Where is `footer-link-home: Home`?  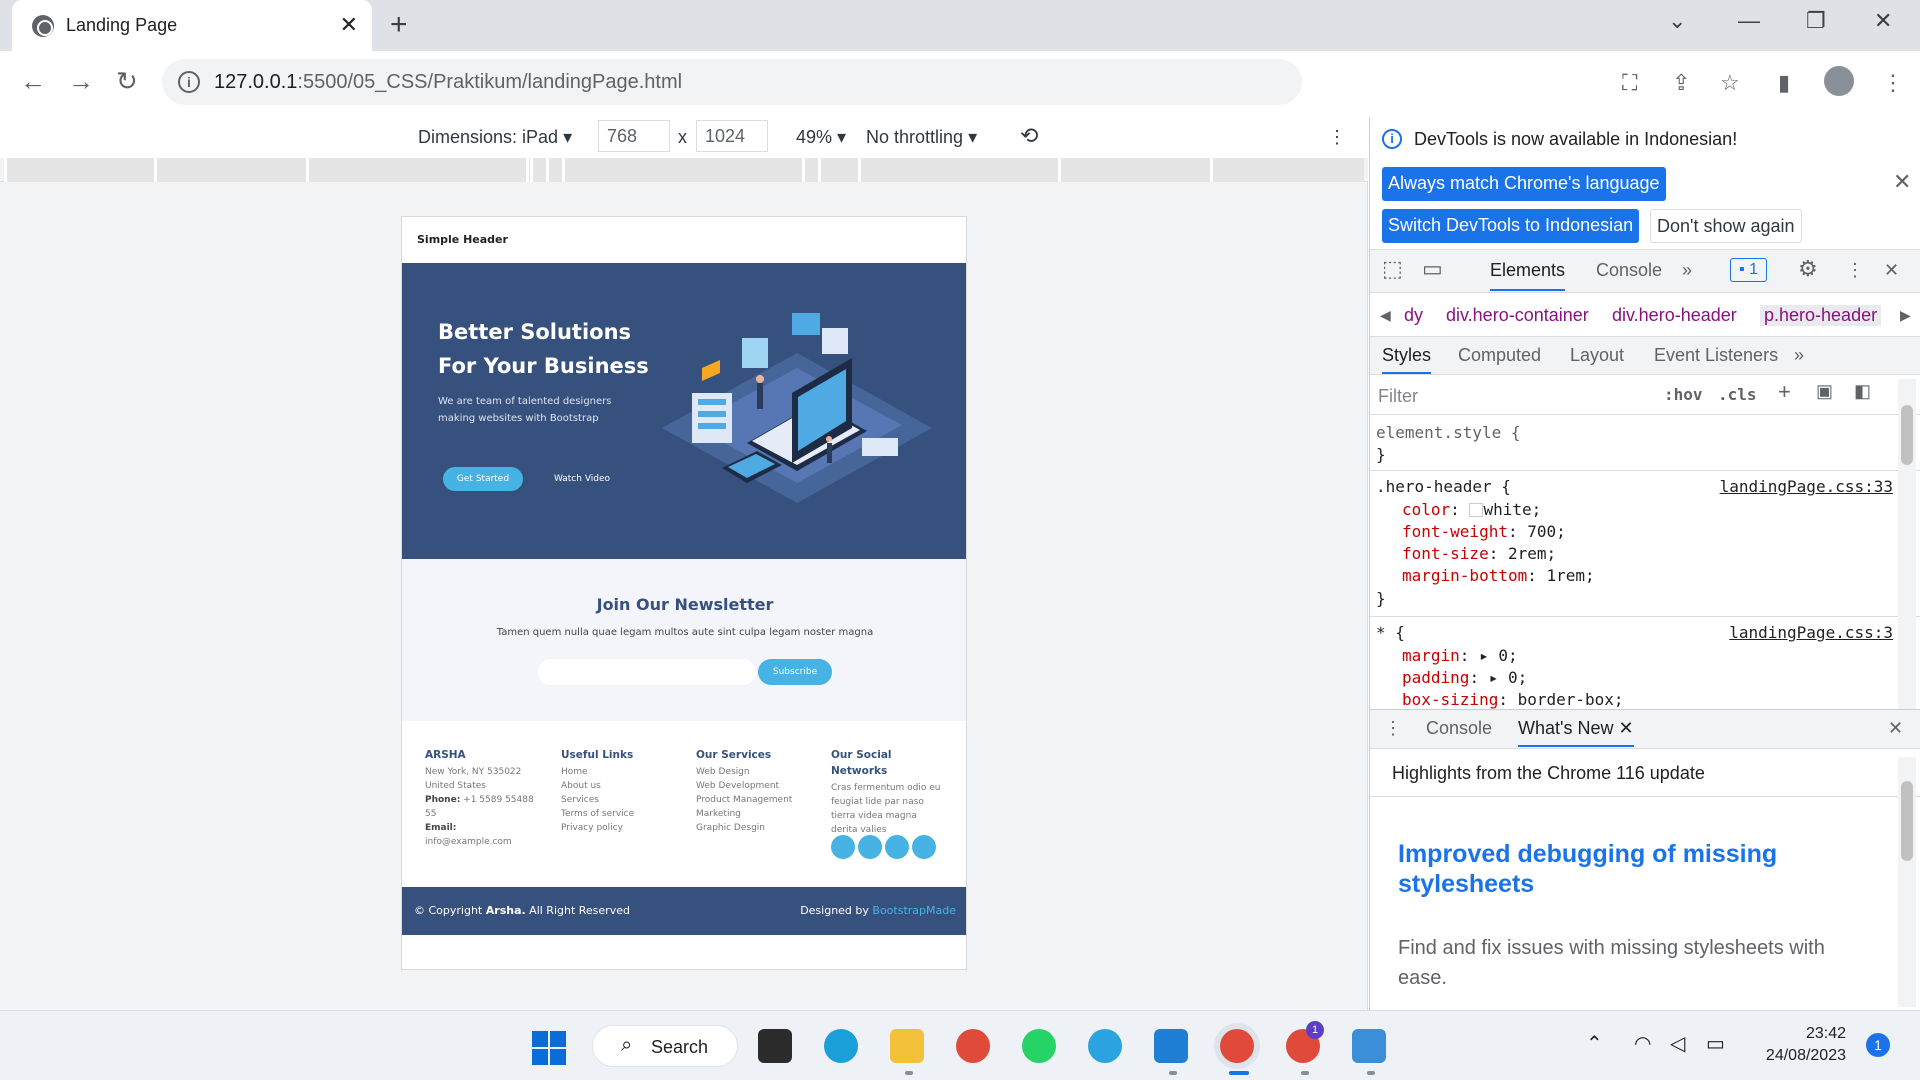 footer-link-home: Home is located at coordinates (616, 772).